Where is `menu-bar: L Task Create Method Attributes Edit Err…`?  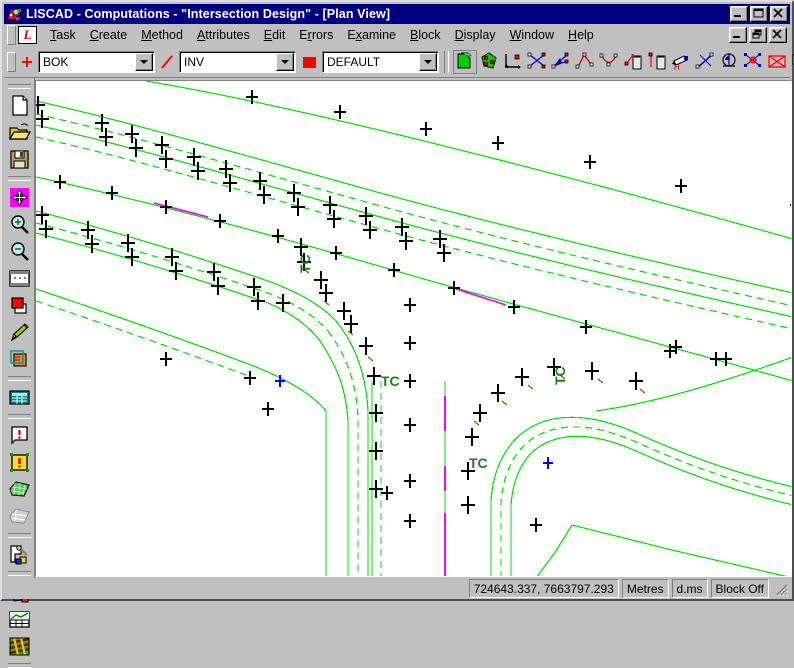
menu-bar: L Task Create Method Attributes Edit Err… is located at coordinates (397, 35).